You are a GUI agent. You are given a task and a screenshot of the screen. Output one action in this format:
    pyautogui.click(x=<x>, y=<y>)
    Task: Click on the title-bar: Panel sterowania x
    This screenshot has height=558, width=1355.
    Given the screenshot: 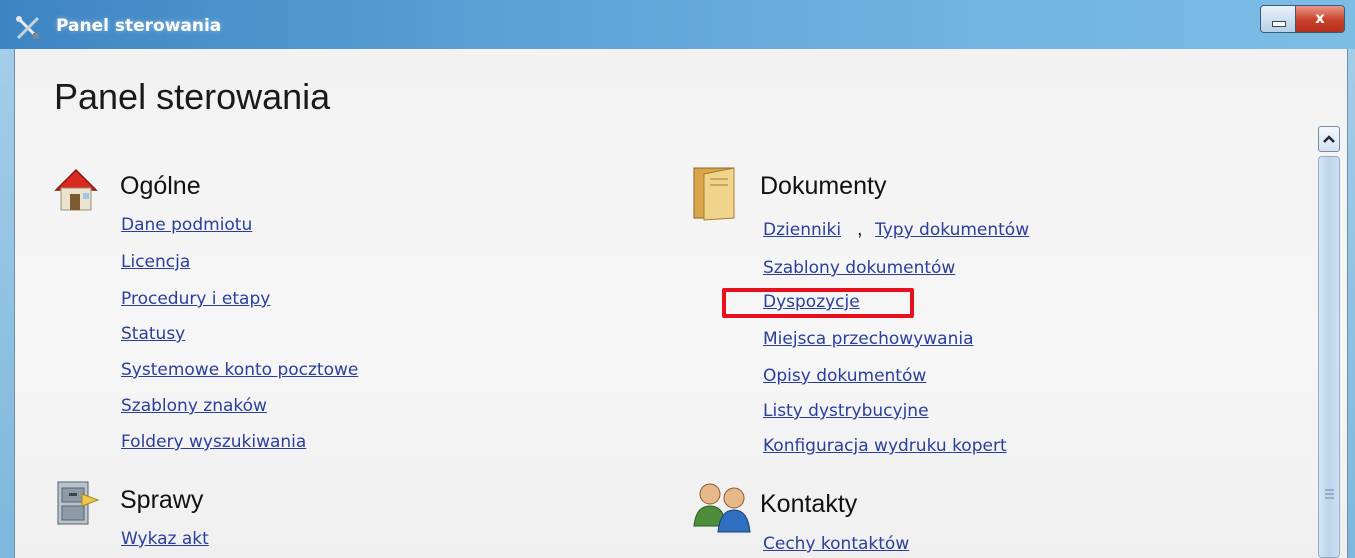 What is the action you would take?
    pyautogui.click(x=677, y=24)
    